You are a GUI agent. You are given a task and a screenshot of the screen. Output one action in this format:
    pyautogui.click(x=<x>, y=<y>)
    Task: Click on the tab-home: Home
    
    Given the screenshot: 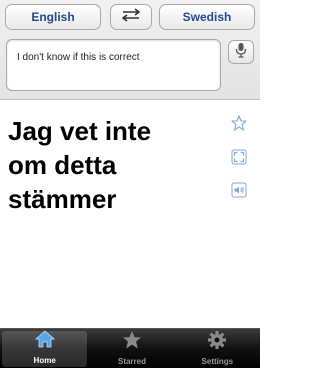 What is the action you would take?
    pyautogui.click(x=45, y=348)
    